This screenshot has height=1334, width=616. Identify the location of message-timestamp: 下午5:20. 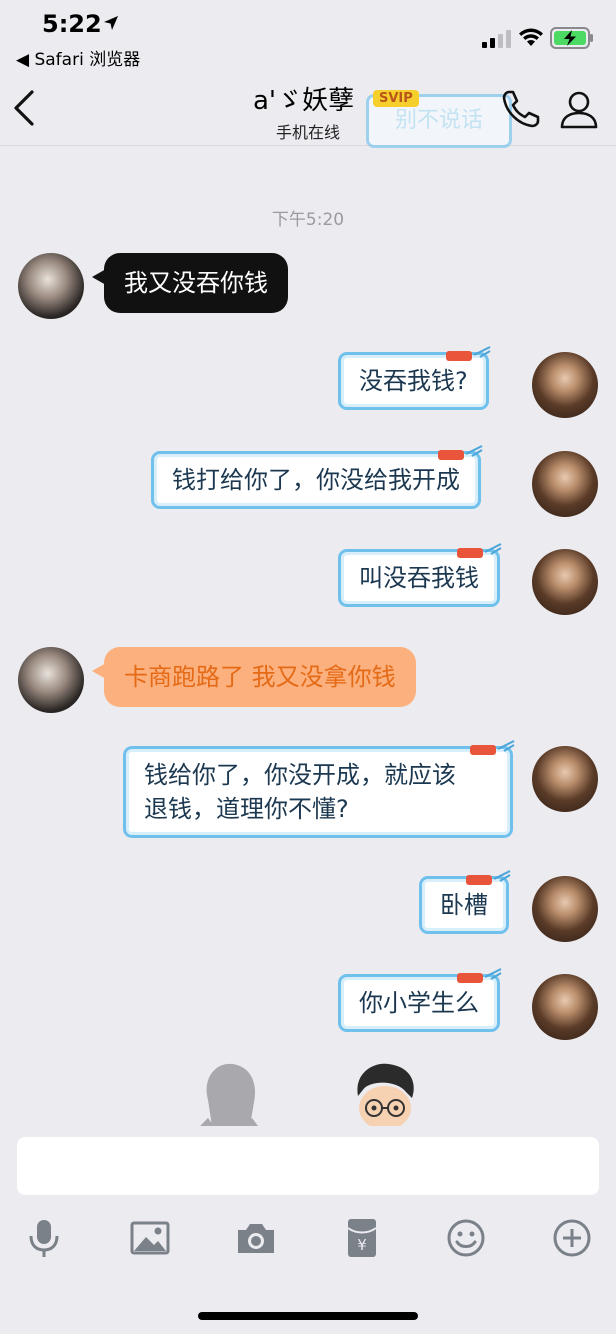
(308, 220).